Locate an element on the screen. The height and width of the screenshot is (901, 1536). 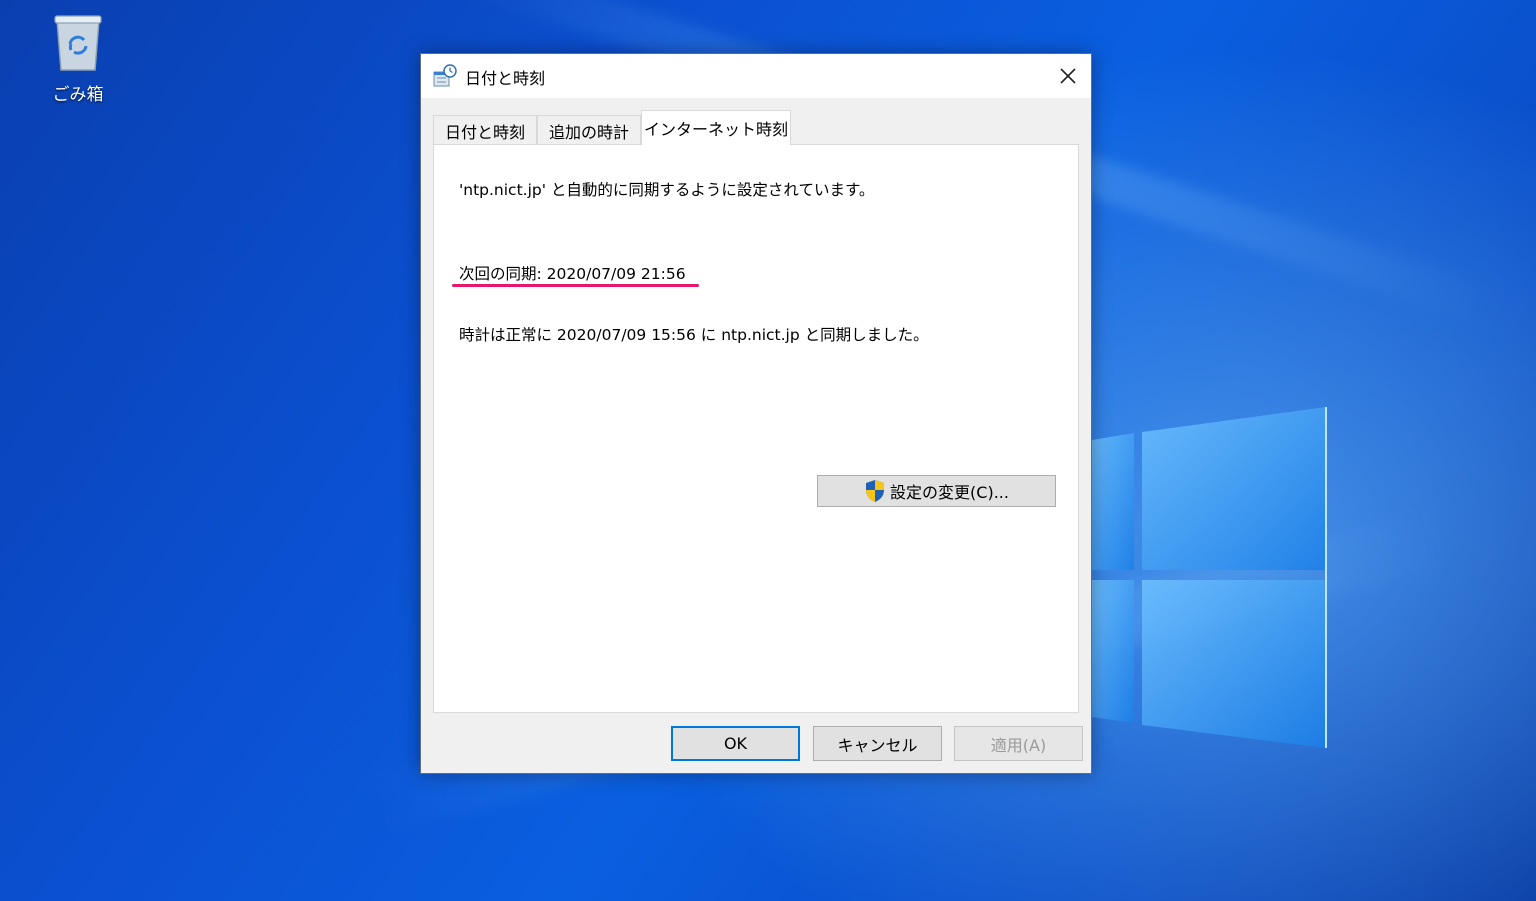
windows-logo-wallpaper is located at coordinates (1209, 577).